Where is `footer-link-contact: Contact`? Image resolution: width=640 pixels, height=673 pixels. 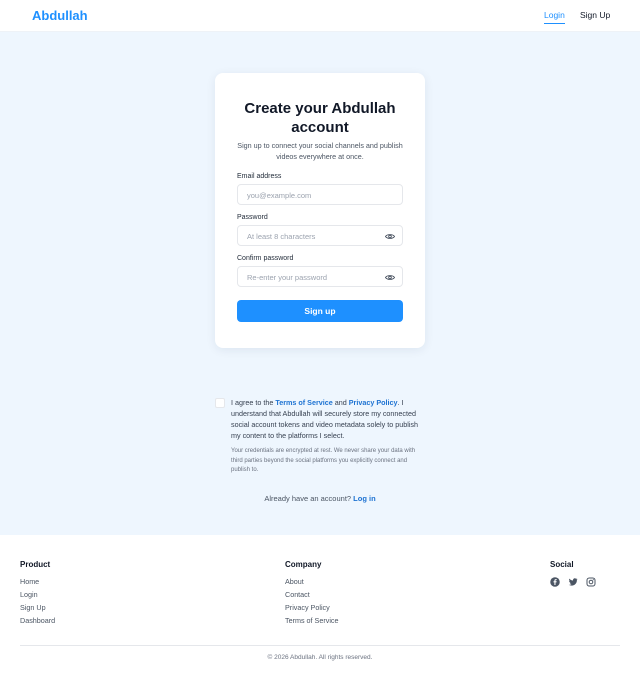 footer-link-contact: Contact is located at coordinates (297, 594).